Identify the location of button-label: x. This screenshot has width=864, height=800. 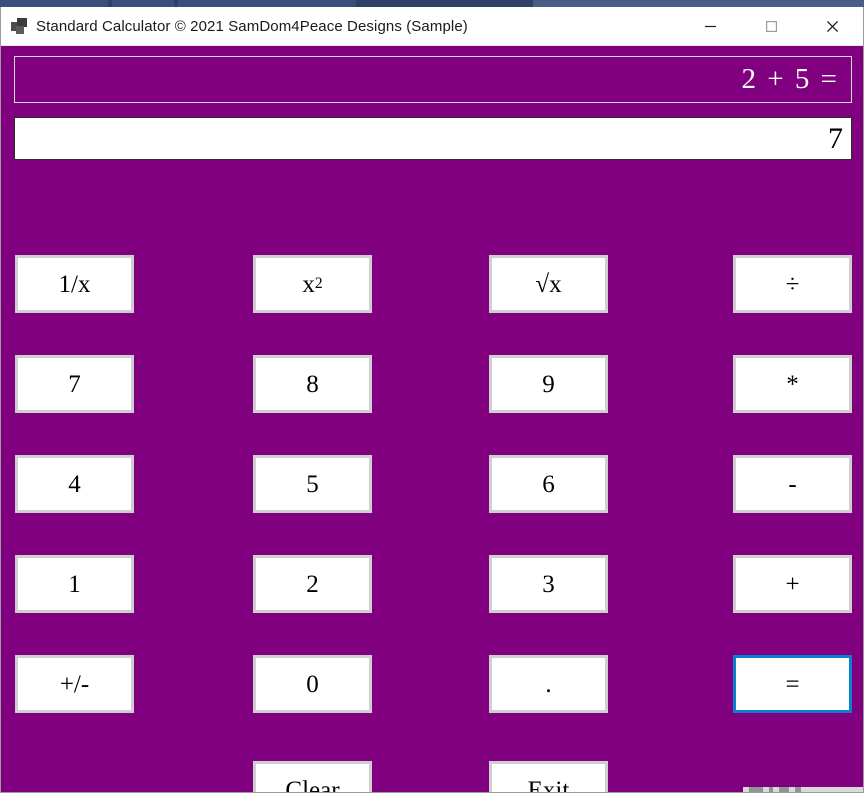
(308, 284).